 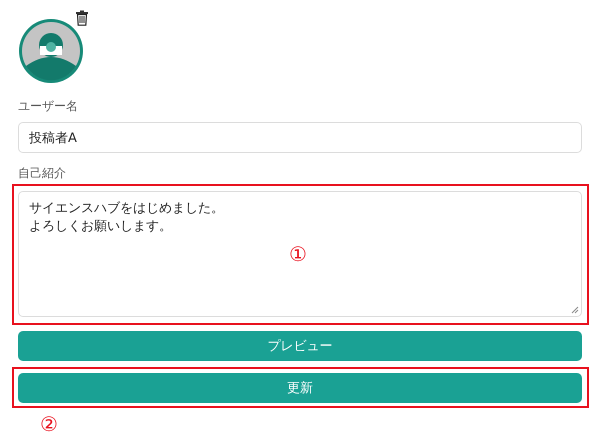 What do you see at coordinates (49, 424) in the screenshot?
I see `callout-number: ②` at bounding box center [49, 424].